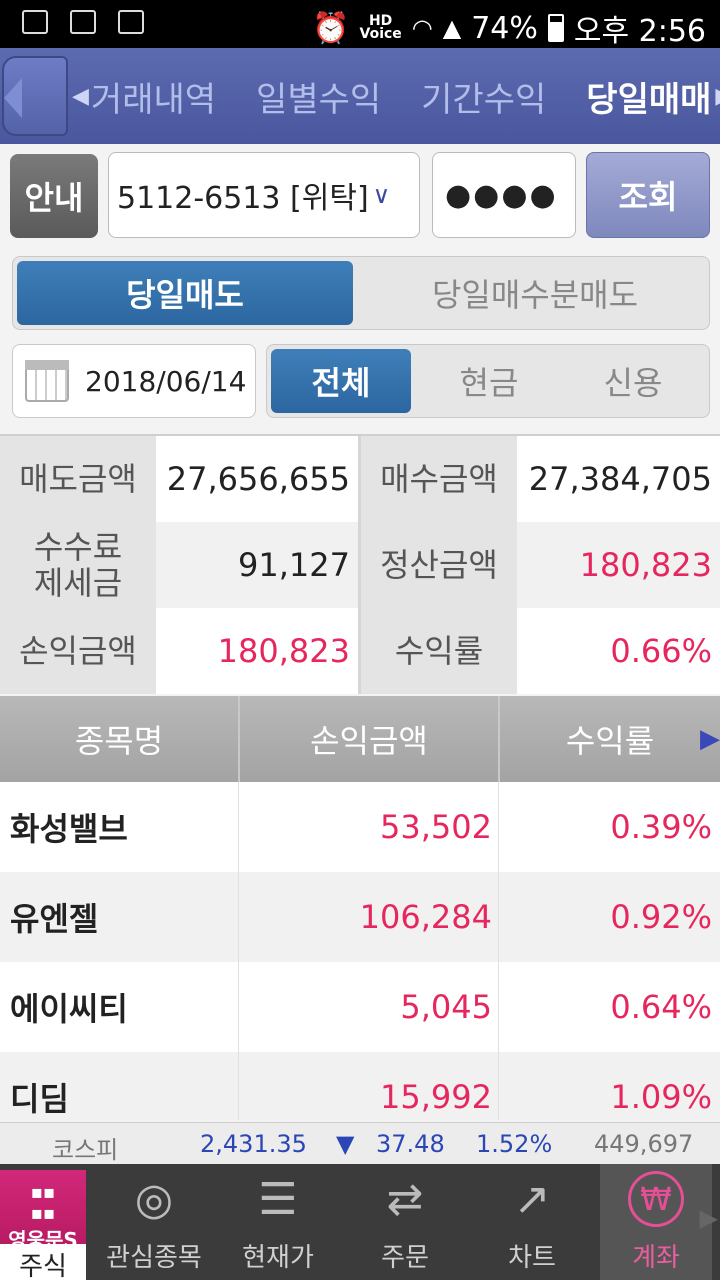 The width and height of the screenshot is (720, 1280). What do you see at coordinates (360, 1086) in the screenshot?
I see `table-row: 디딤 15,992 1.09%` at bounding box center [360, 1086].